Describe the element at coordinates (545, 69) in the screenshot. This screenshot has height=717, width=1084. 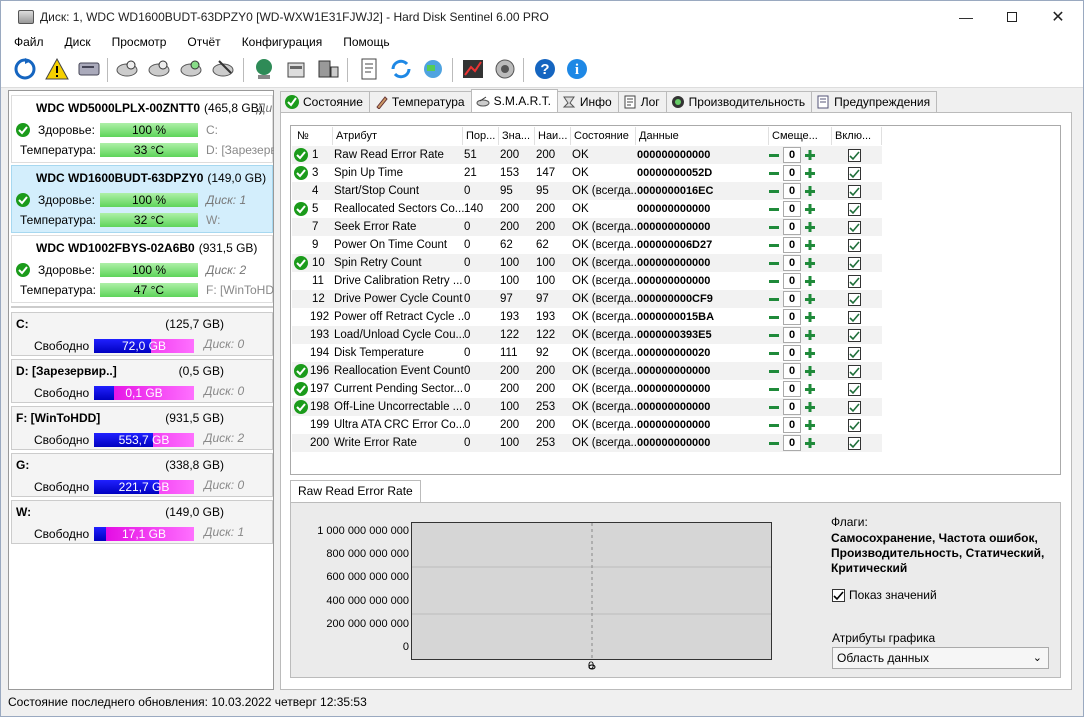
I see `help-icon: ?` at that location.